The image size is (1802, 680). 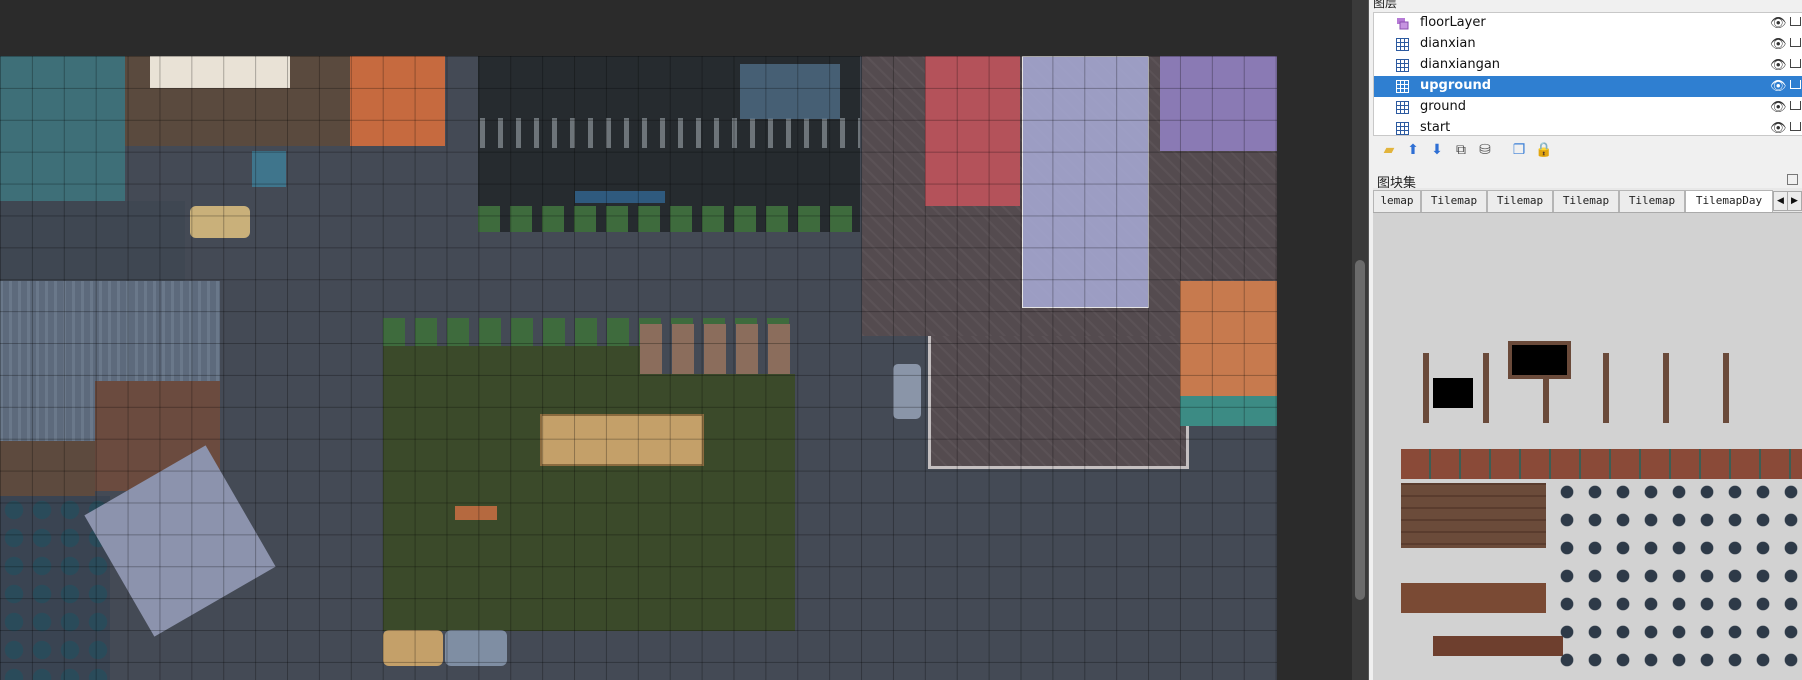 I want to click on lock-layer-icon: 🔒, so click(x=1543, y=150).